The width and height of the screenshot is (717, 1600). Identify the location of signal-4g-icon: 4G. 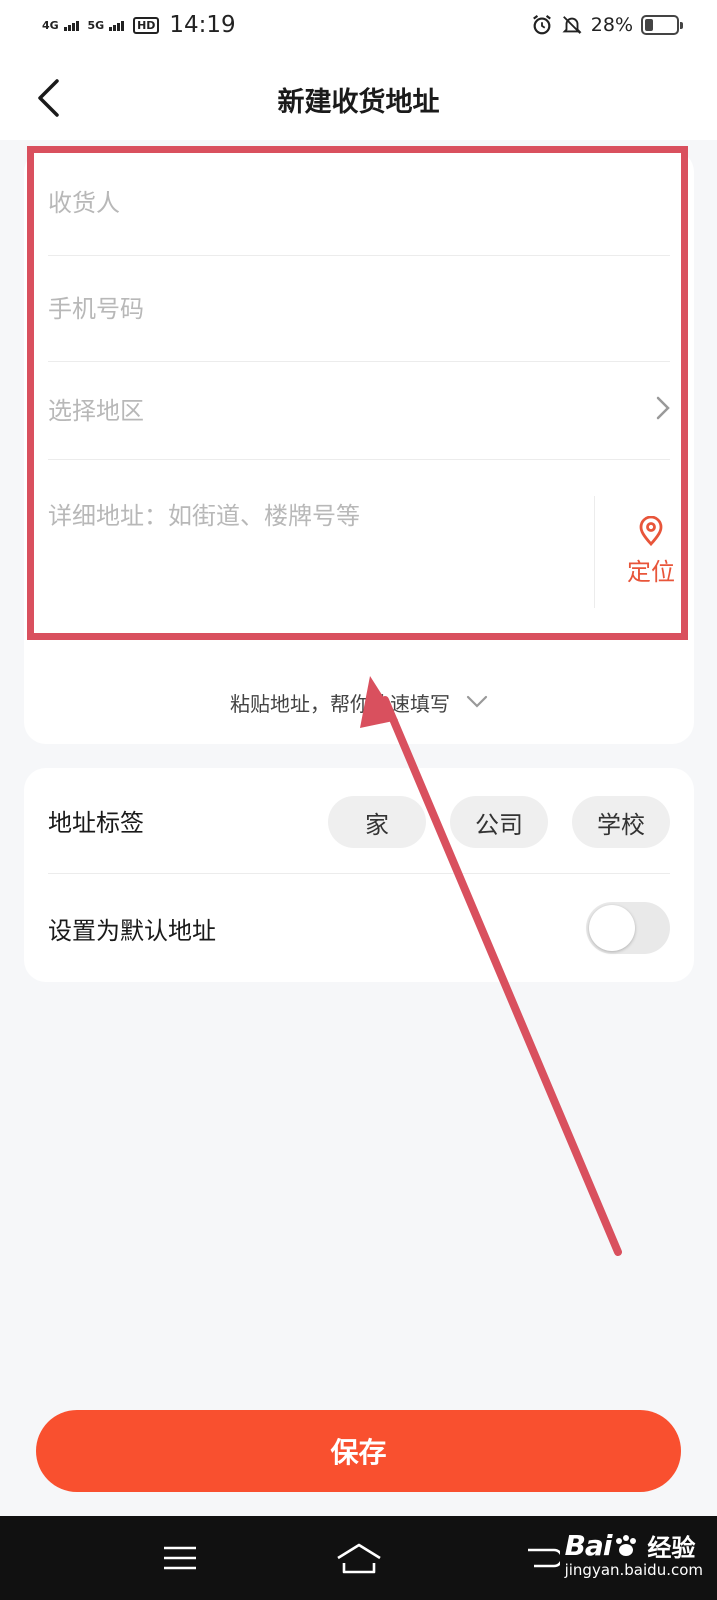
(61, 25).